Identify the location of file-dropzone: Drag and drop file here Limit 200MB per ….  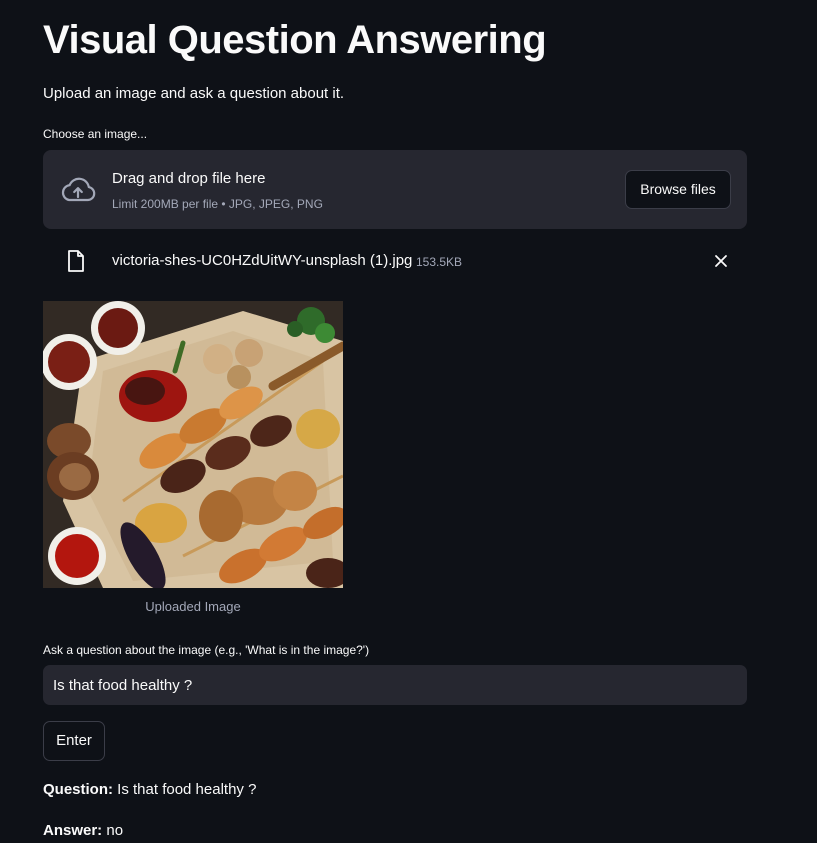
(395, 189).